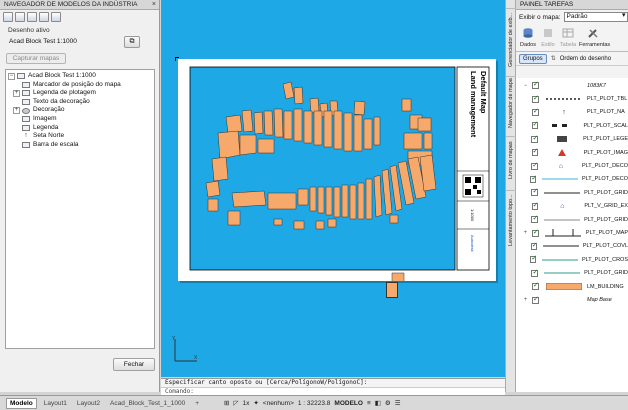 The width and height of the screenshot is (628, 410). I want to click on layer-row: PLT_PLOT_CROS, so click(572, 259).